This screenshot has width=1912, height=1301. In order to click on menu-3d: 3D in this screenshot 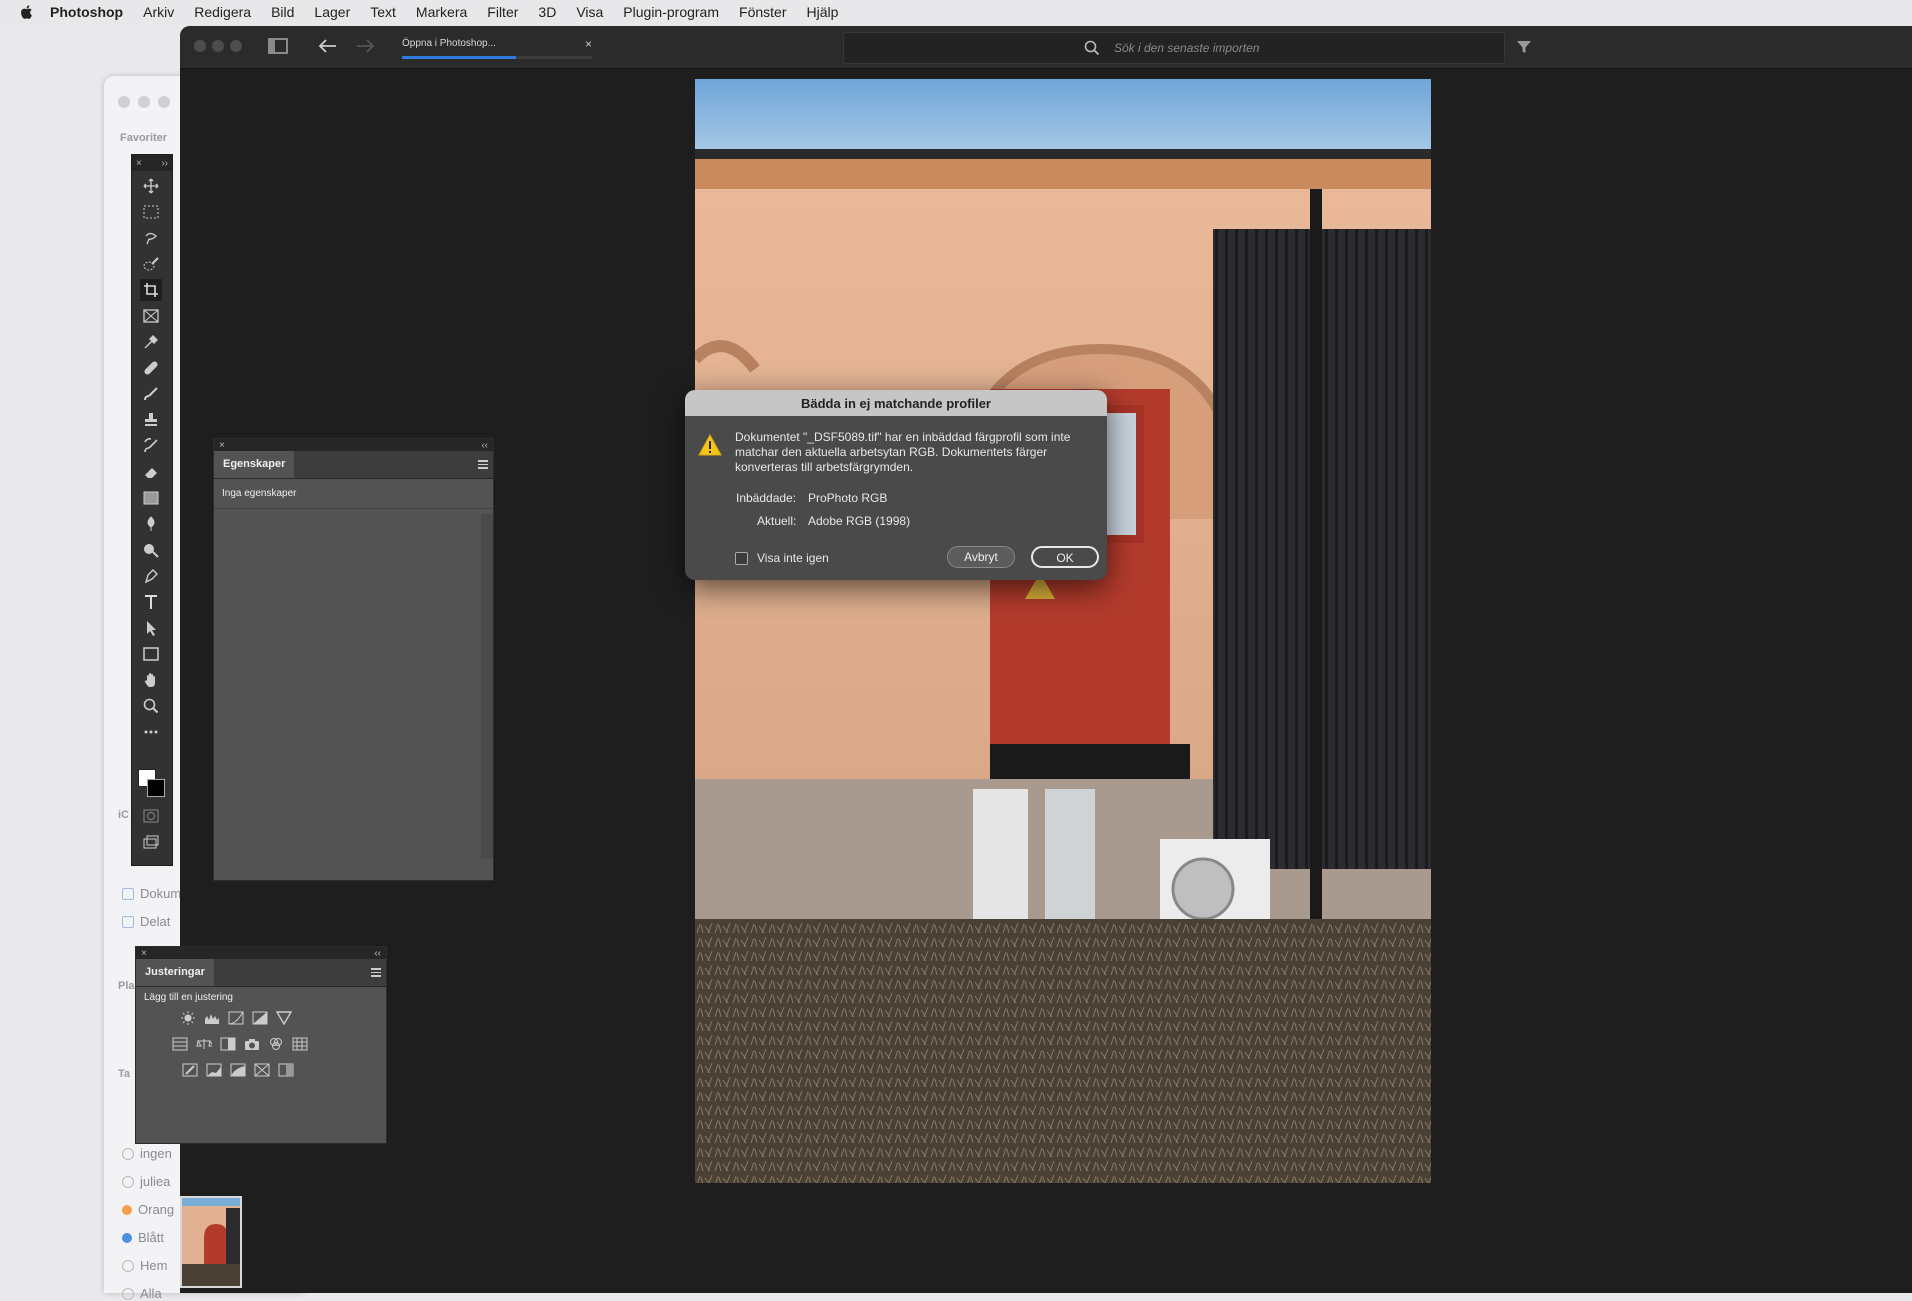, I will do `click(547, 12)`.